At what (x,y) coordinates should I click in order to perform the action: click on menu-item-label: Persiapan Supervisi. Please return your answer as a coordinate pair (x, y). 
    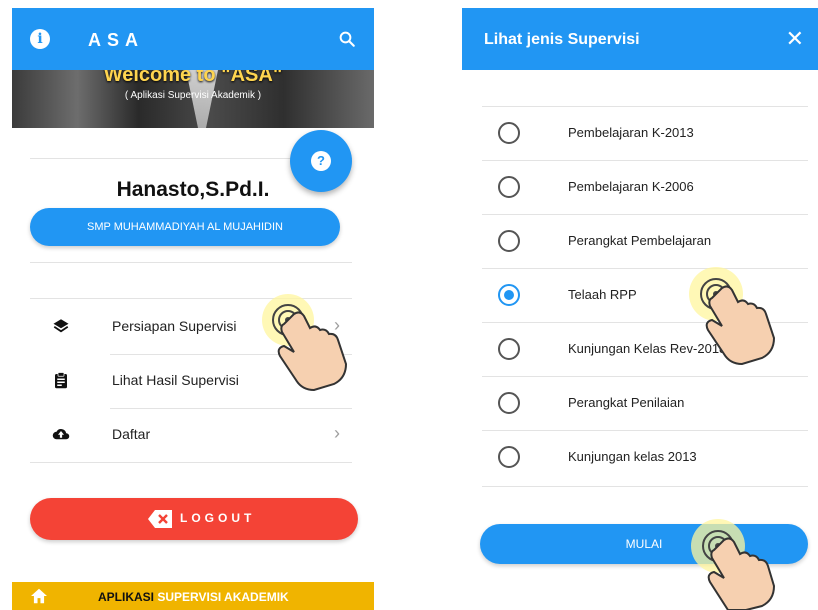
    Looking at the image, I should click on (174, 326).